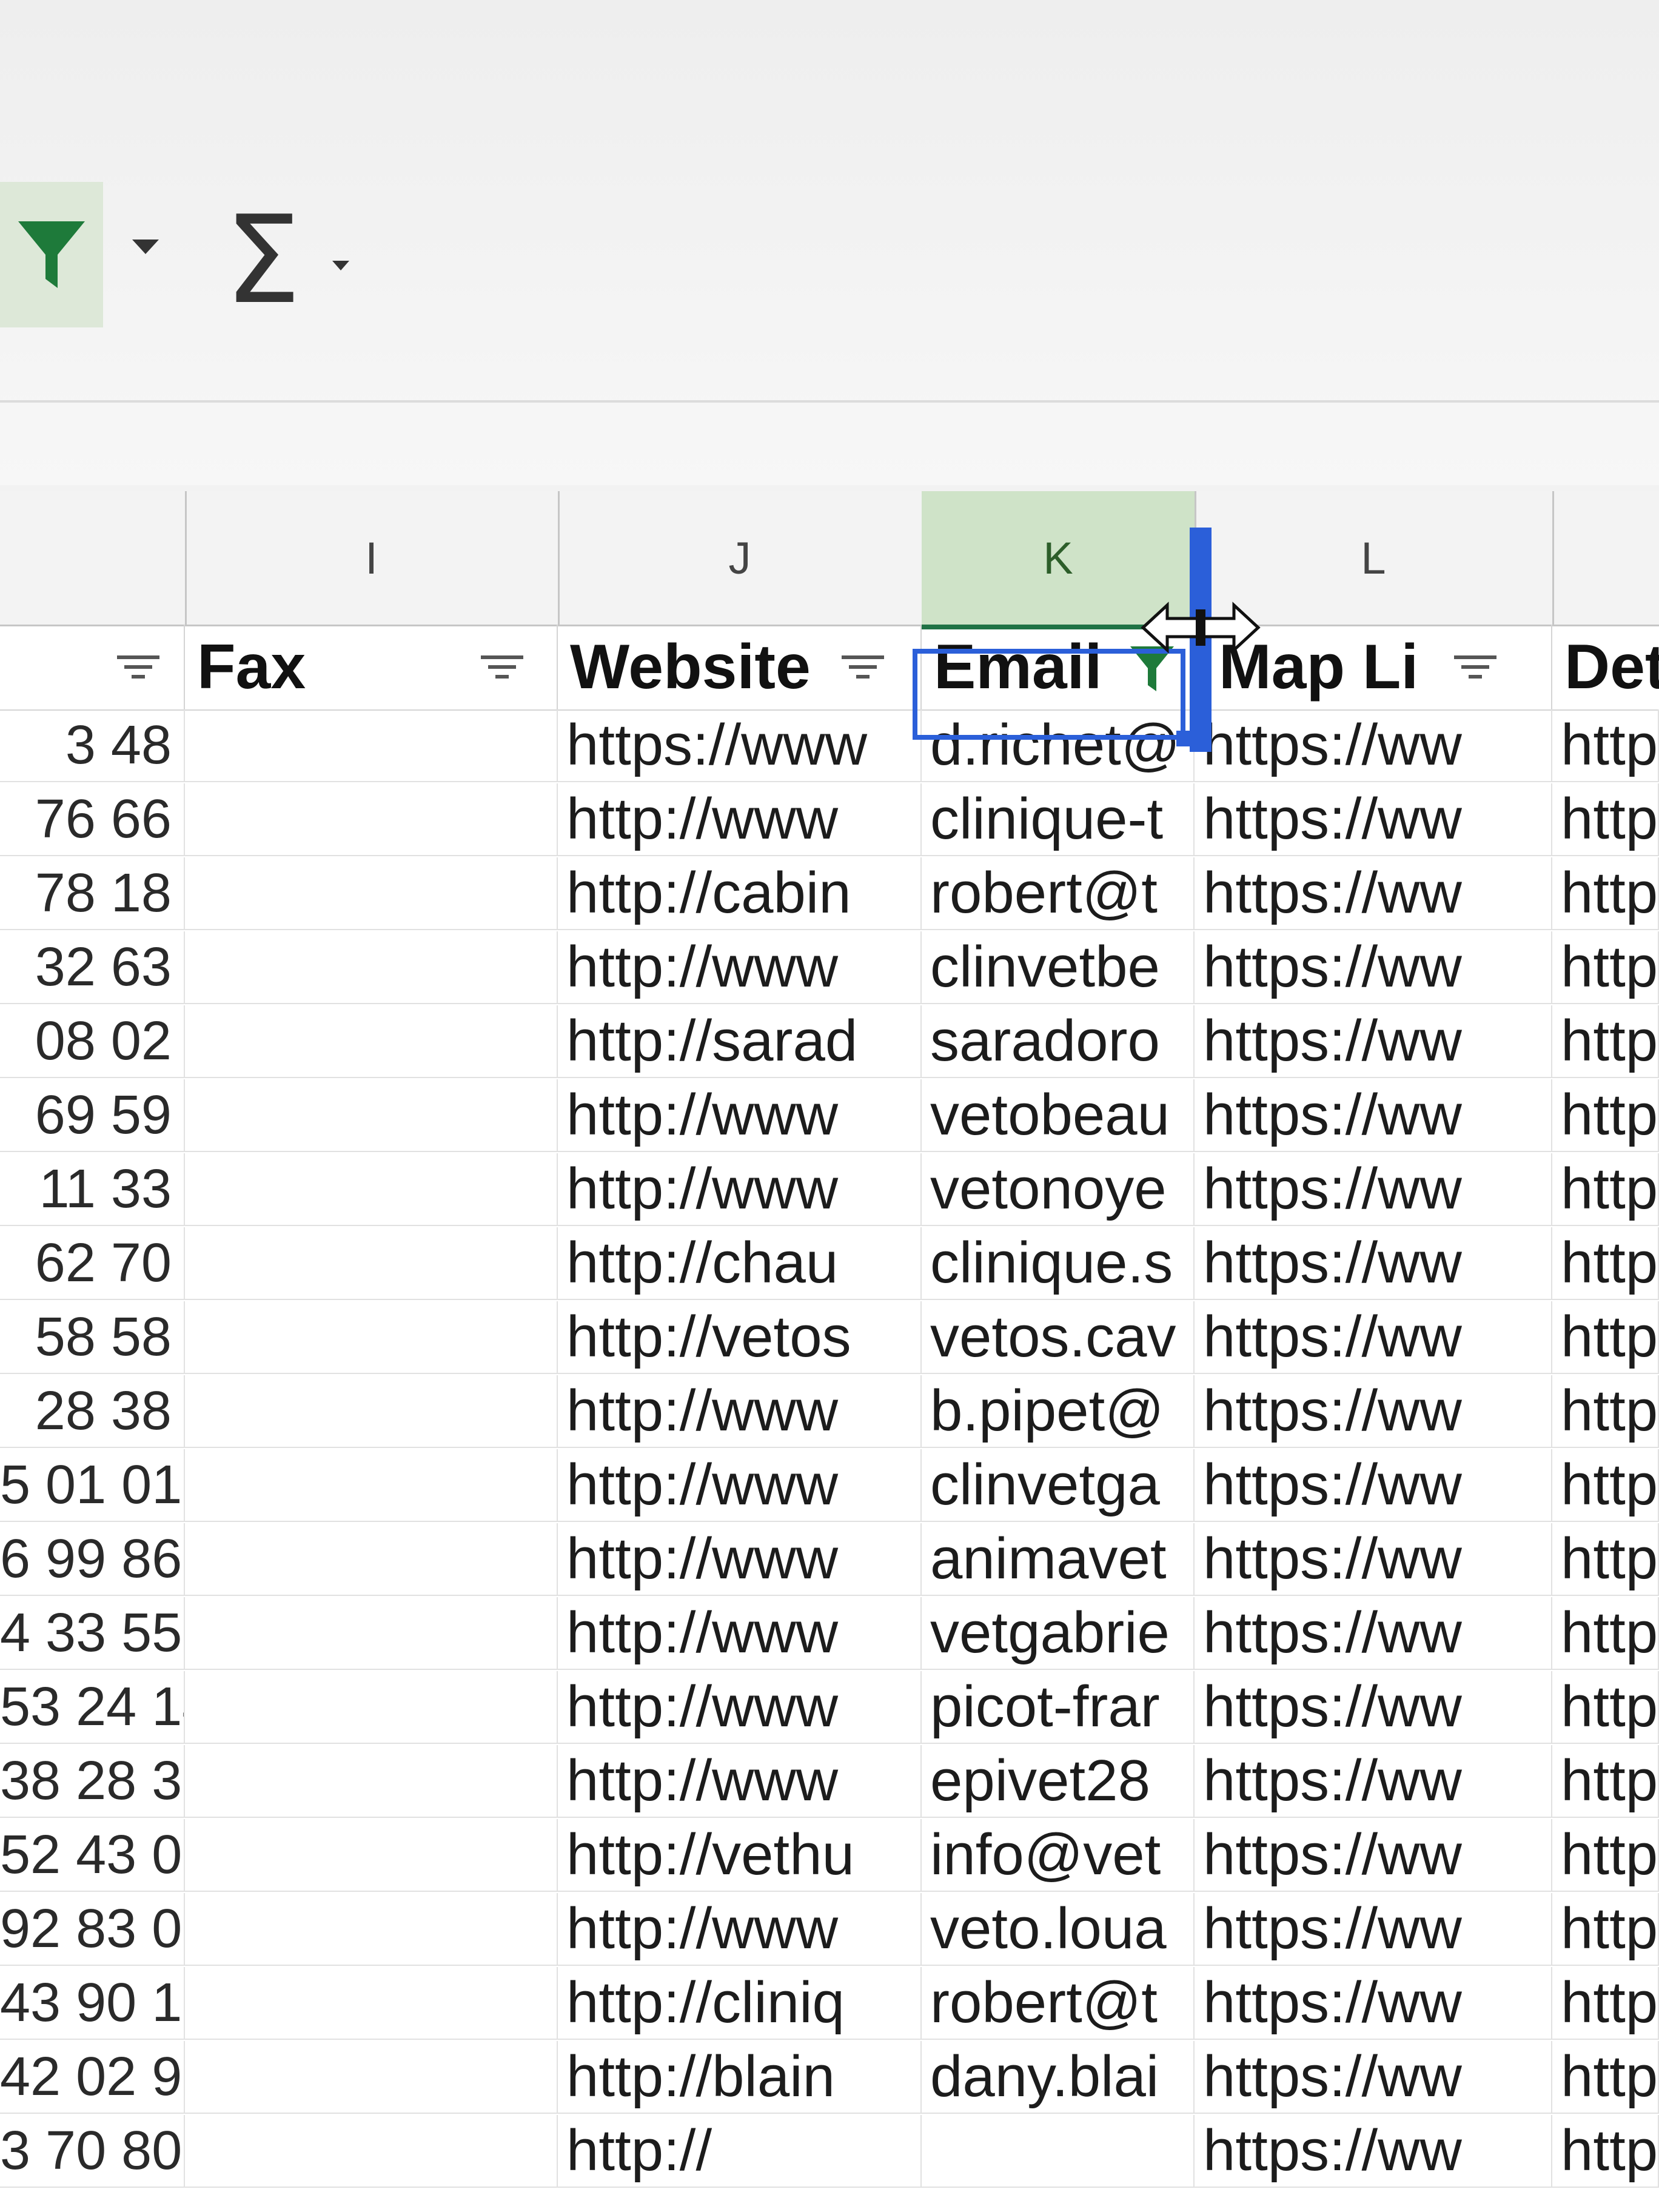  I want to click on cell-details: https, so click(1605, 819).